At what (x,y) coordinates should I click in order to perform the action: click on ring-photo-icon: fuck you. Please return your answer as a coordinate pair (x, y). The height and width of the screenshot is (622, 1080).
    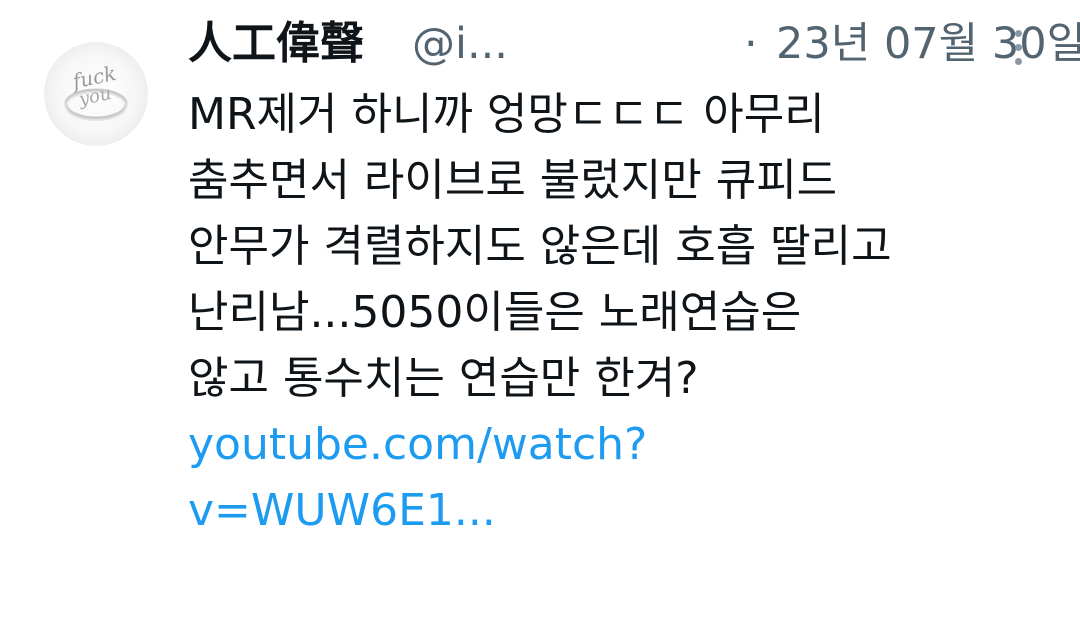
    Looking at the image, I should click on (96, 94).